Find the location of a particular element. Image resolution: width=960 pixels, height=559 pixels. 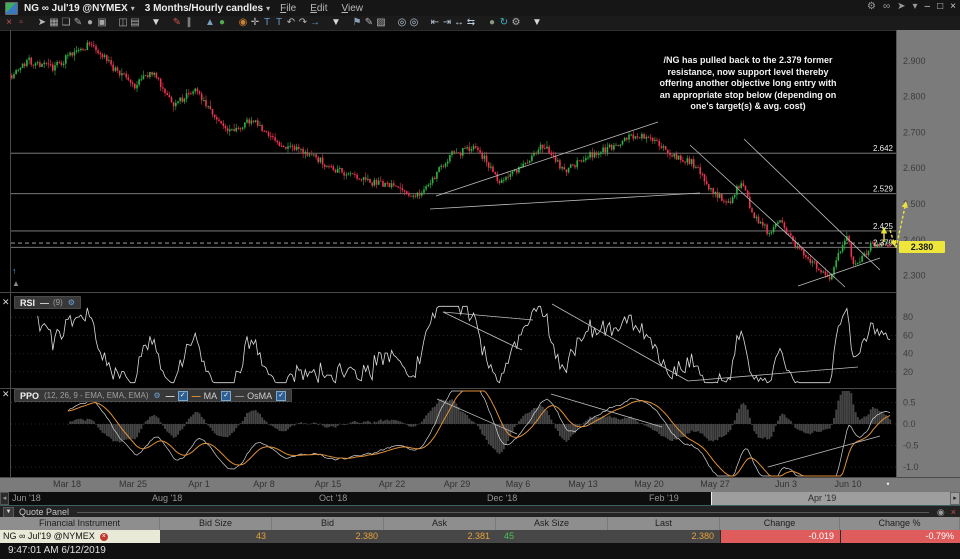

date-tick: Mar 25 is located at coordinates (133, 484).